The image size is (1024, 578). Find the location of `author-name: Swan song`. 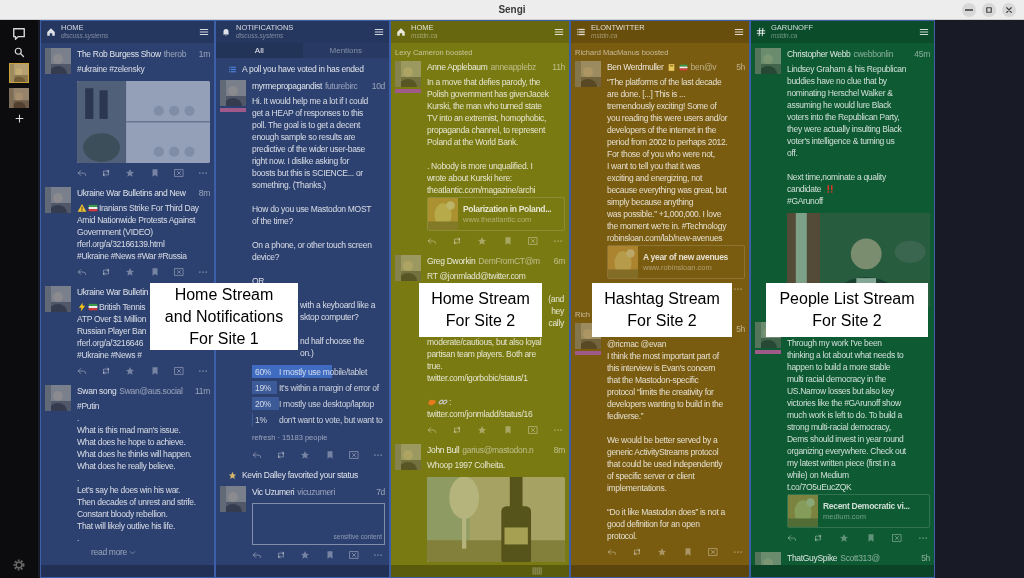

author-name: Swan song is located at coordinates (97, 391).